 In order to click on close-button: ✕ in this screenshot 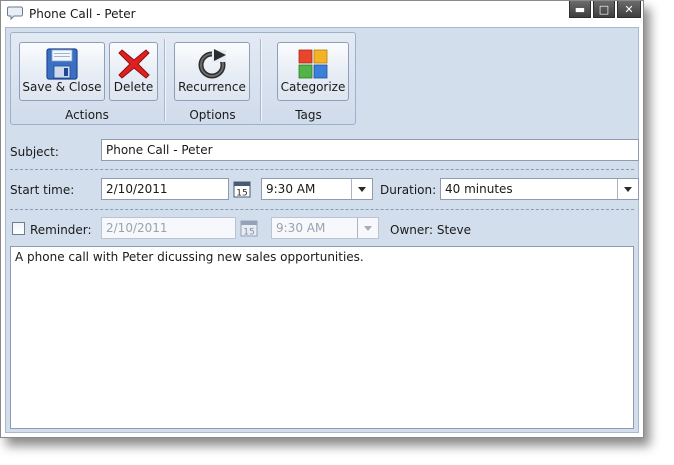, I will do `click(629, 9)`.